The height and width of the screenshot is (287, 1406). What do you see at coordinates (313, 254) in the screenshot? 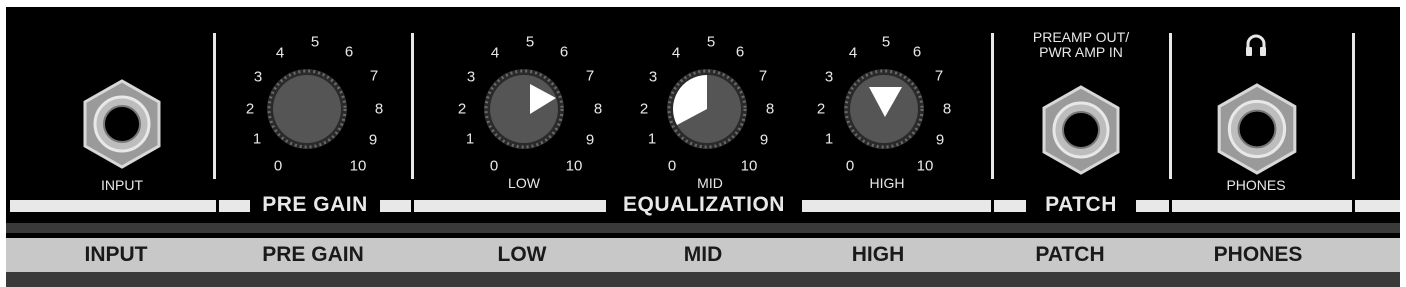
I see `strip-label-pre-gain: PRE GAIN` at bounding box center [313, 254].